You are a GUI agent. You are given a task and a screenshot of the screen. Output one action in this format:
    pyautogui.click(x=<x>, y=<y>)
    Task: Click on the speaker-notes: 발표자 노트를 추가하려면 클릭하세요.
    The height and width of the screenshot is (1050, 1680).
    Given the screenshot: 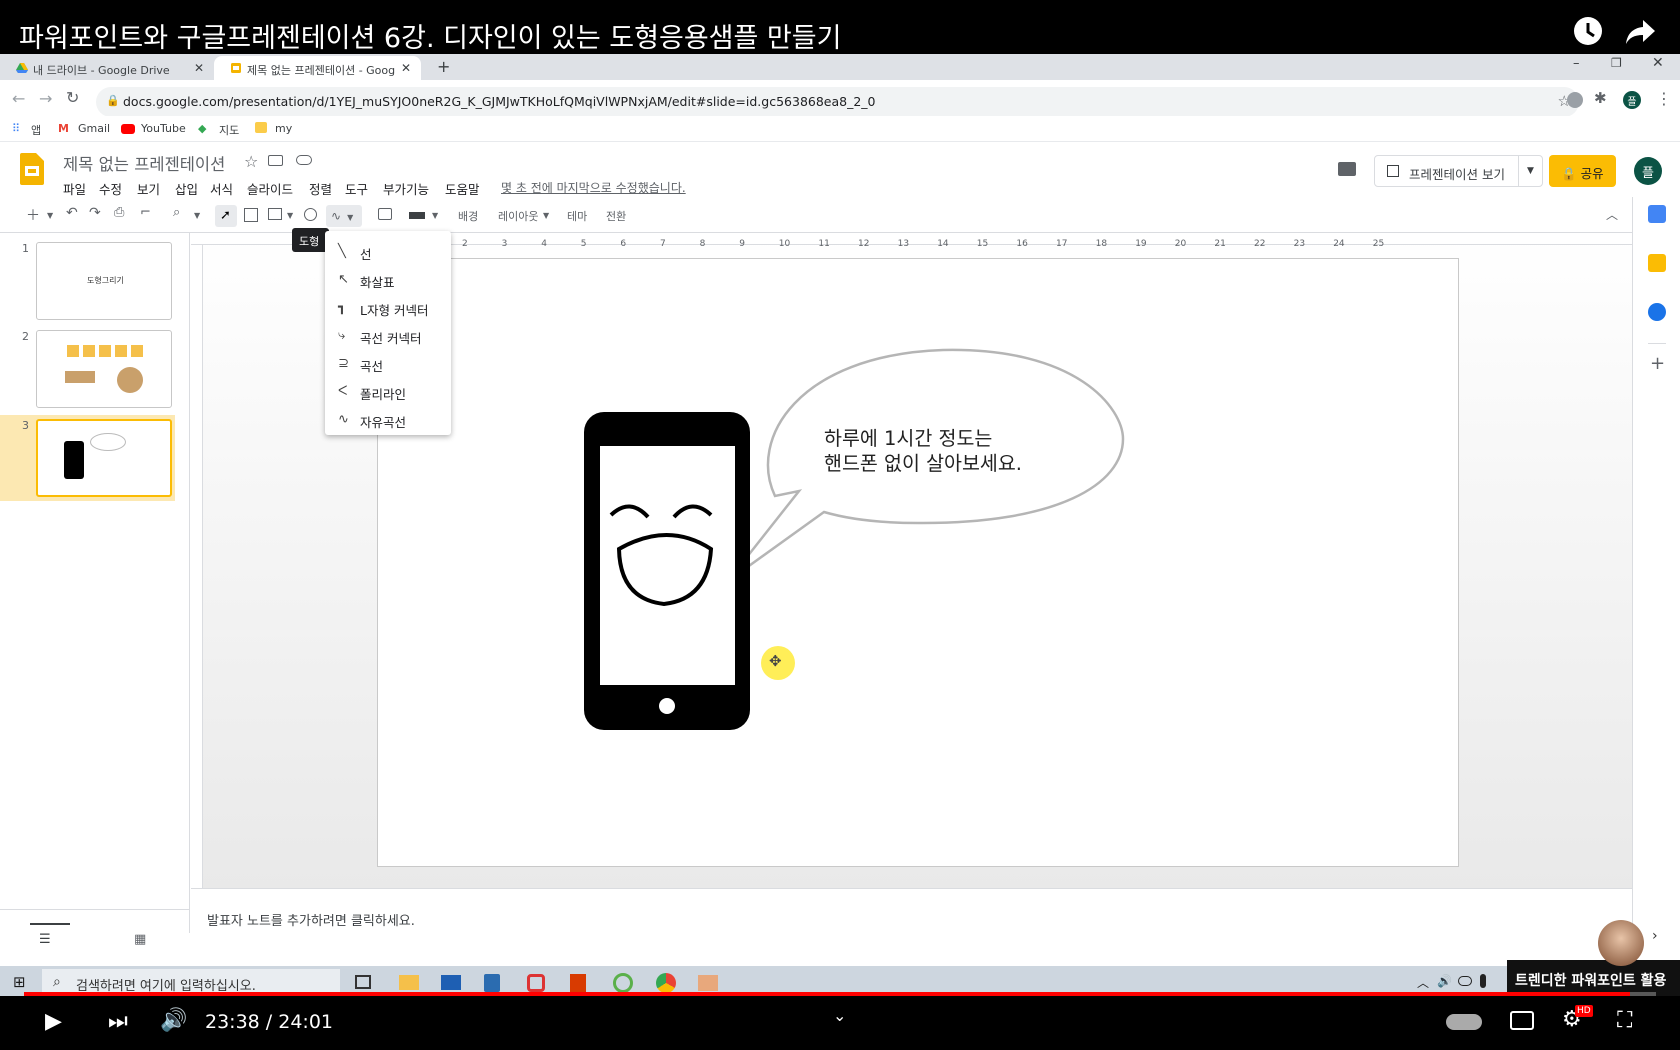 What is the action you would take?
    pyautogui.click(x=911, y=925)
    